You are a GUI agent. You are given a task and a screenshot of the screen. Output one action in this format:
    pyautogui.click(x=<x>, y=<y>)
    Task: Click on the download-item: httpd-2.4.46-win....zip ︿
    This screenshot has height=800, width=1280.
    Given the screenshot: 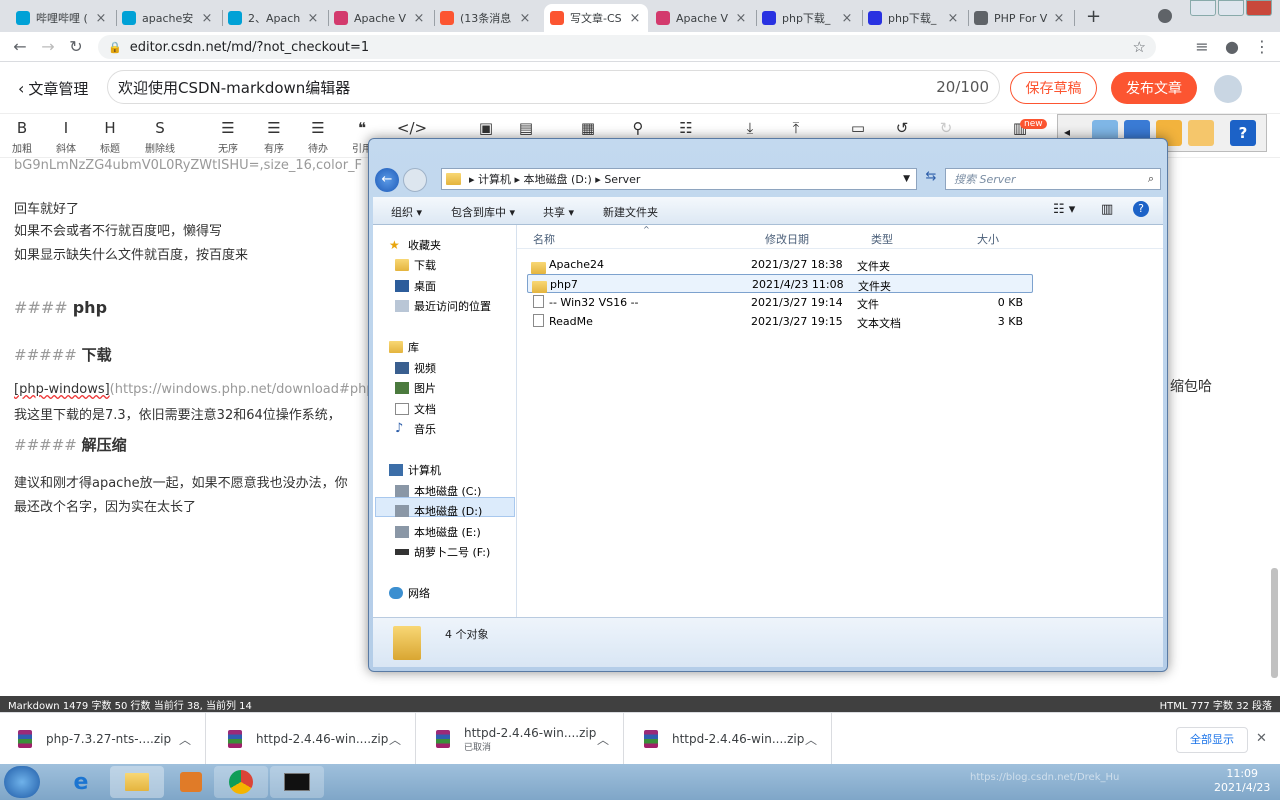 What is the action you would take?
    pyautogui.click(x=313, y=739)
    